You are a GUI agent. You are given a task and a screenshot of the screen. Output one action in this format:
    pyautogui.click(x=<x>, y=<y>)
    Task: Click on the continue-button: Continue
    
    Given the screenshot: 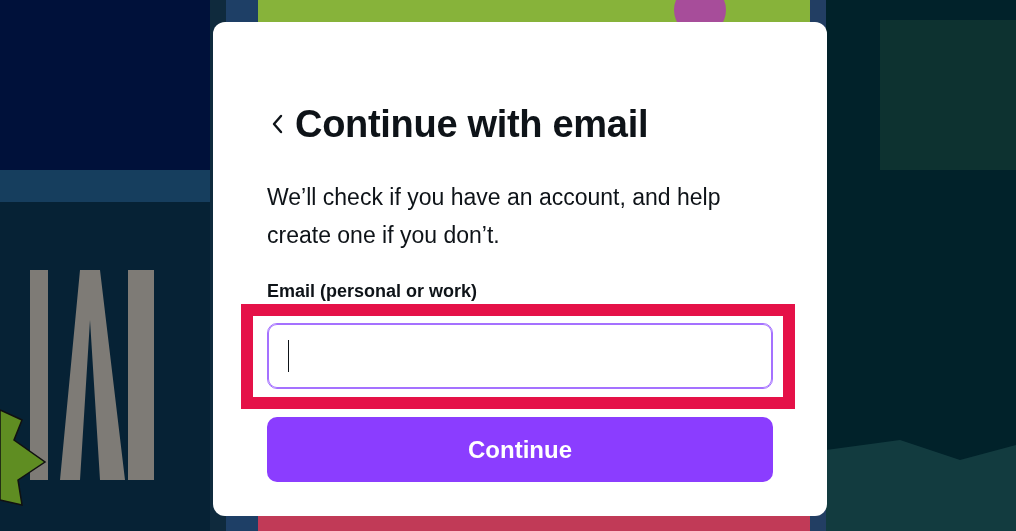 What is the action you would take?
    pyautogui.click(x=520, y=449)
    